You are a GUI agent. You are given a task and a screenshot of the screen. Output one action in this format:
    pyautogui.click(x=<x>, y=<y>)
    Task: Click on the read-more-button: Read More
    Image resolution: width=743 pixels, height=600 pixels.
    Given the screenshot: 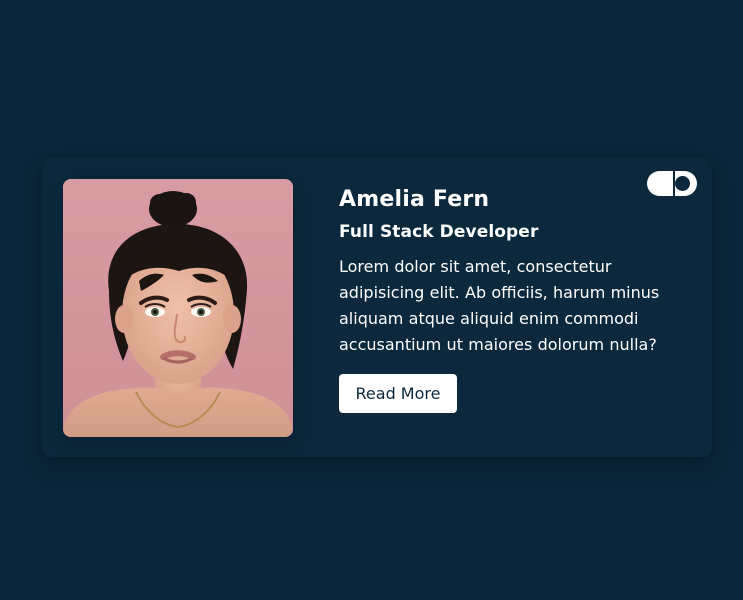 What is the action you would take?
    pyautogui.click(x=398, y=393)
    